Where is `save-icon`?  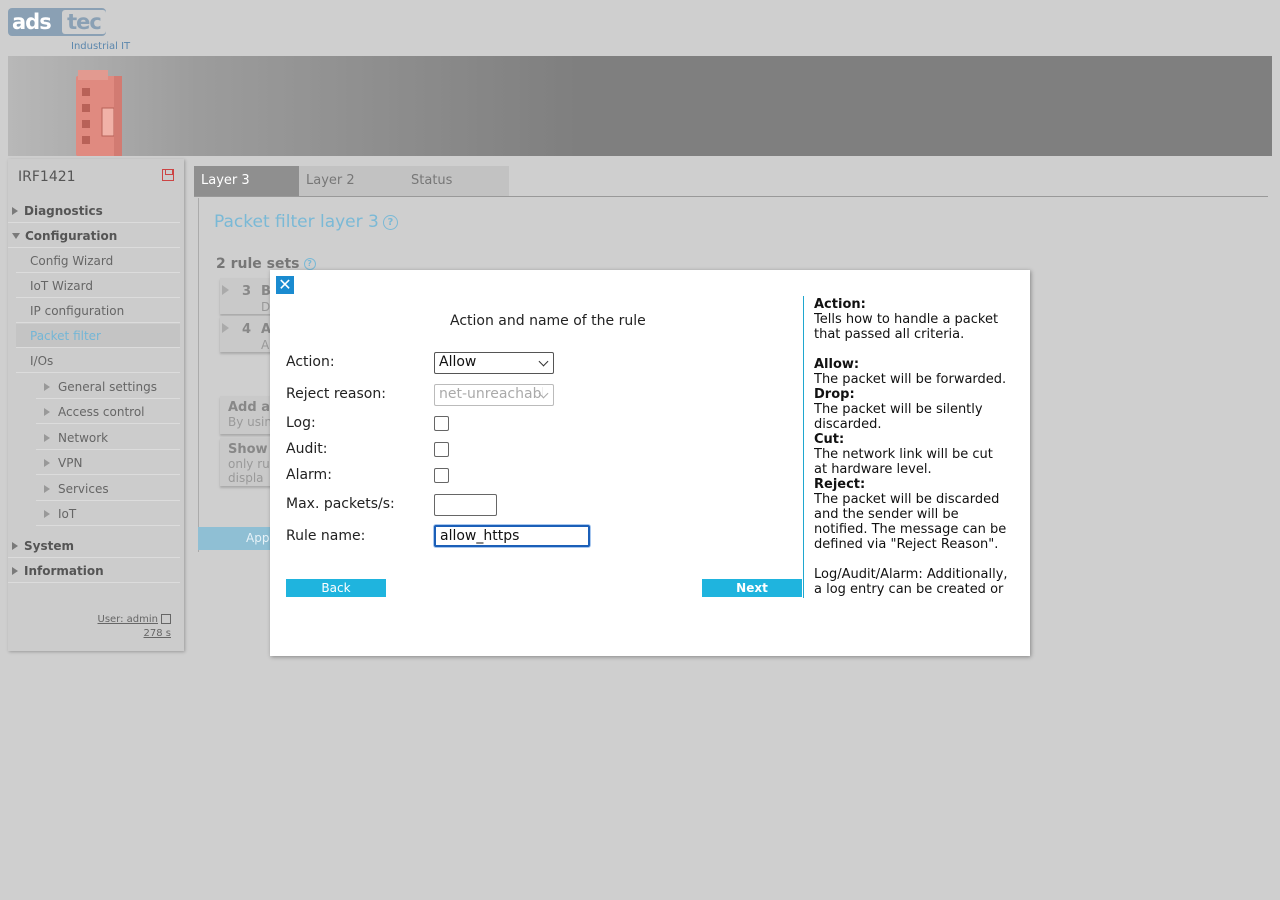
save-icon is located at coordinates (168, 175).